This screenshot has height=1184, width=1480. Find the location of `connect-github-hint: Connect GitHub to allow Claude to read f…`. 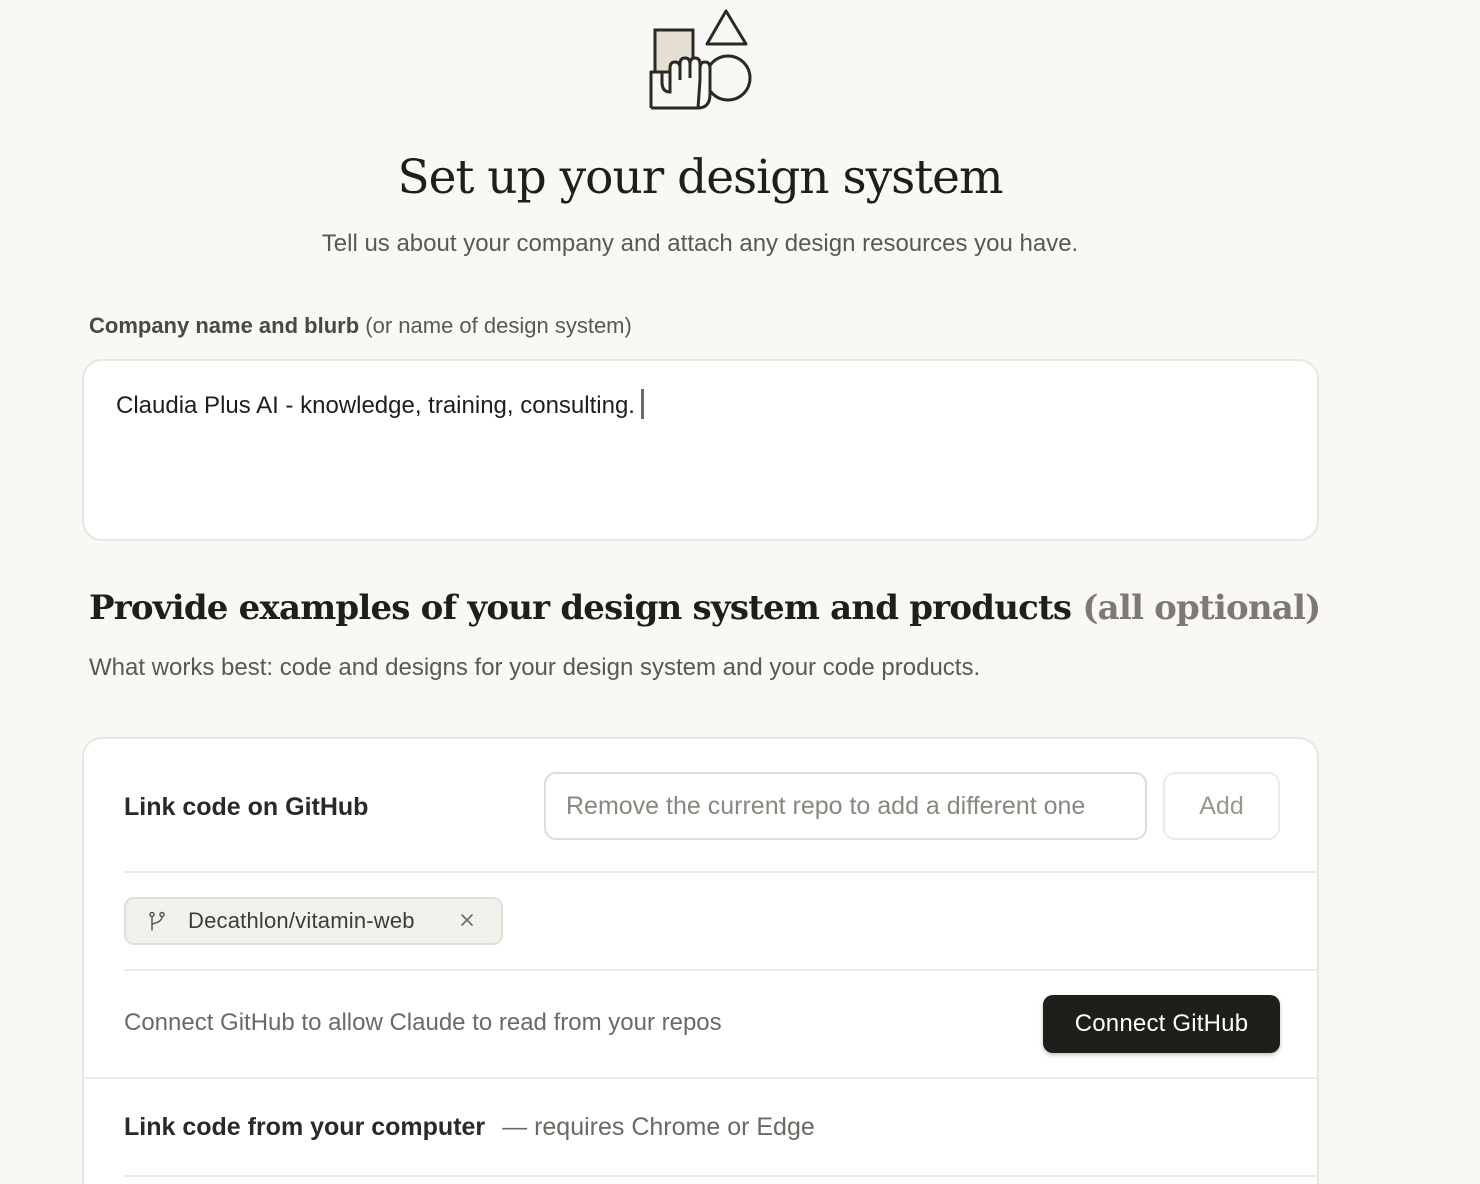

connect-github-hint: Connect GitHub to allow Claude to read f… is located at coordinates (423, 1022).